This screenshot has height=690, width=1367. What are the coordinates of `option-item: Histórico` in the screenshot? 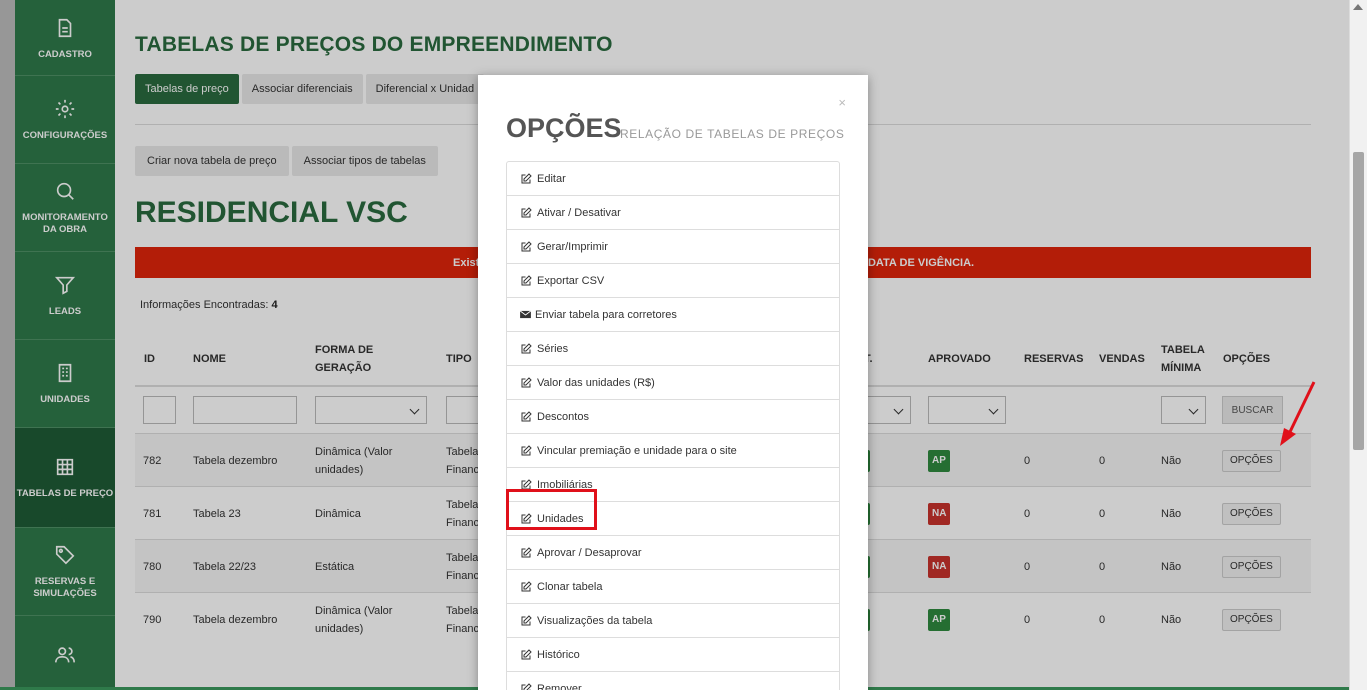 It's located at (673, 655).